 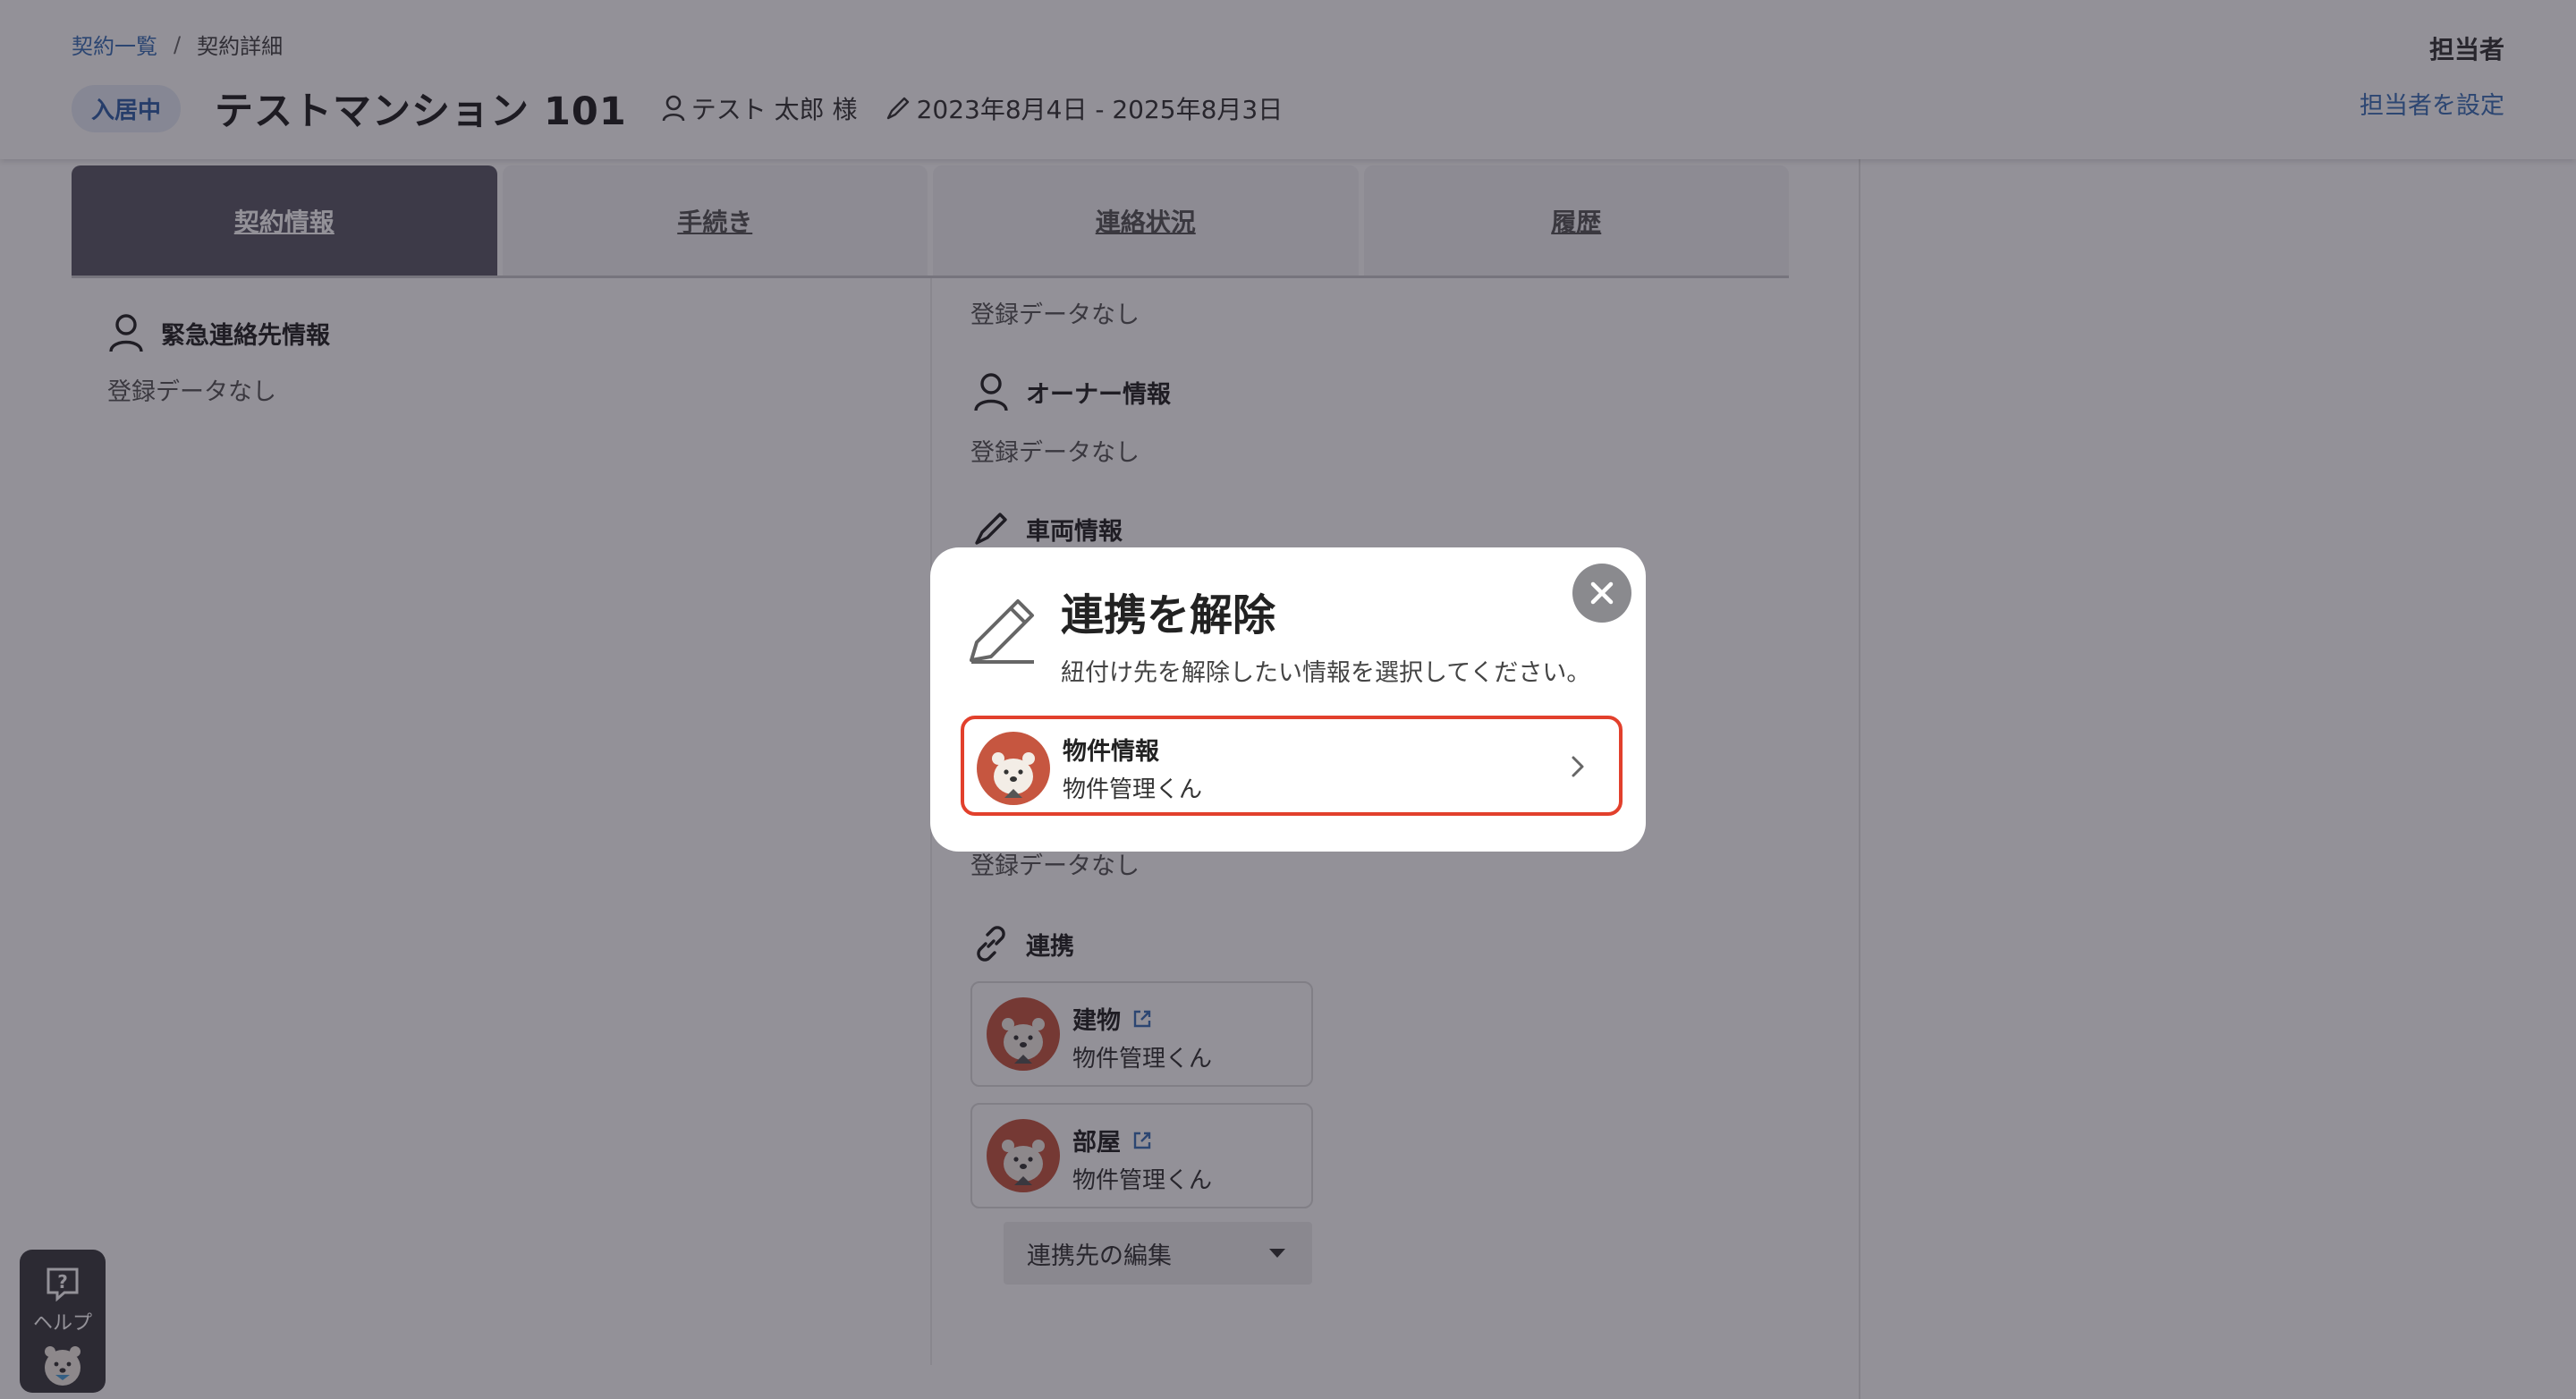 I want to click on close-dialog-button, so click(x=1601, y=593).